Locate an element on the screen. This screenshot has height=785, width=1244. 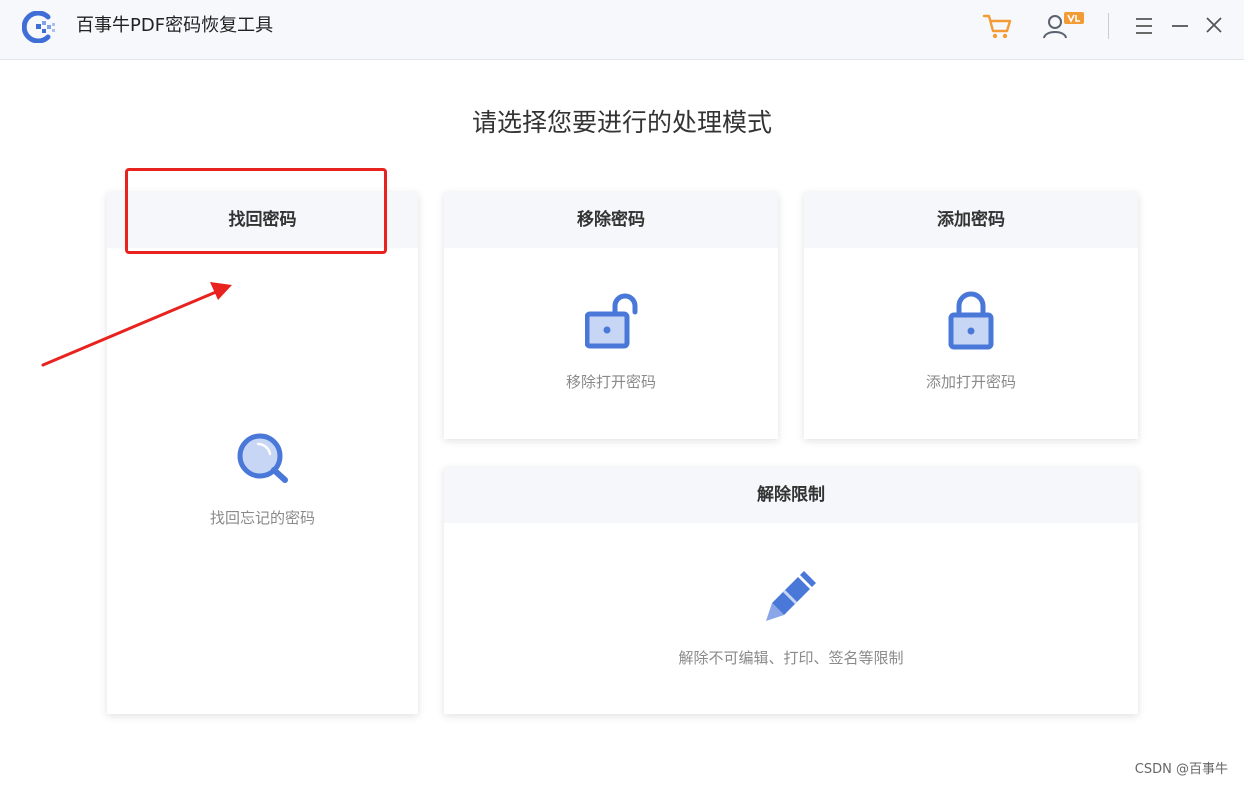
user-vip-icon is located at coordinates (1063, 26).